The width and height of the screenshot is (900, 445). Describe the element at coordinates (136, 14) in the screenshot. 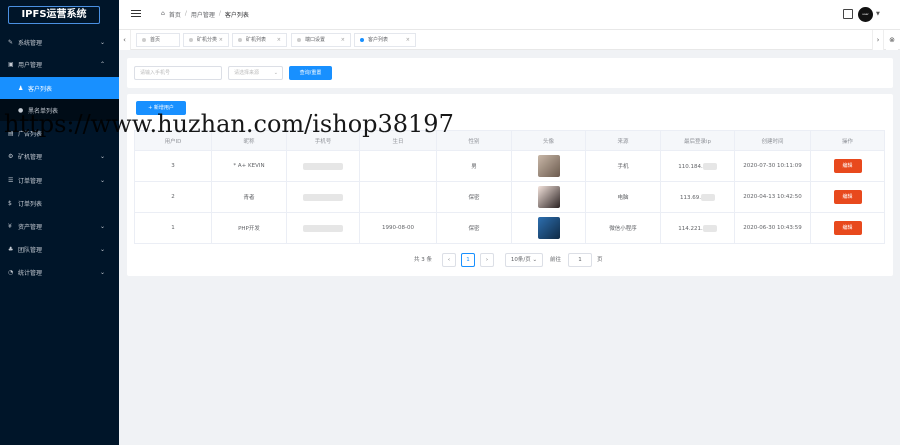

I see `menu-toggle-icon` at that location.